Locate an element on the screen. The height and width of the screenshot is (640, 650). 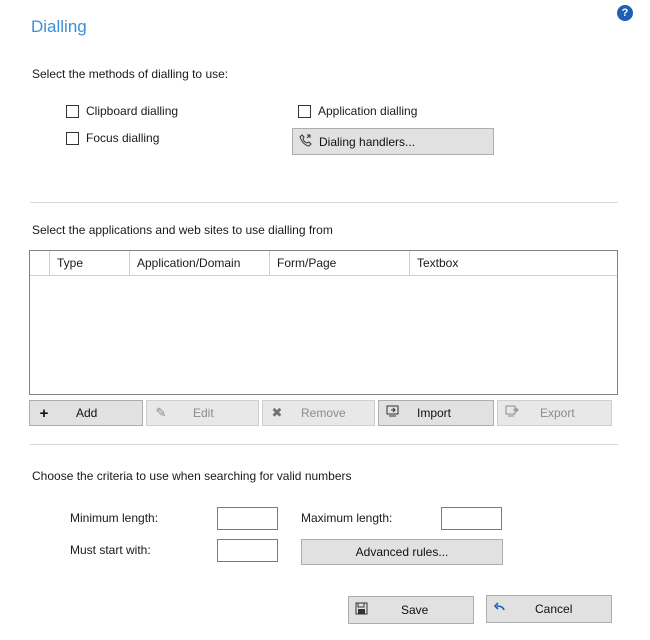
edit-button: ✎ Edit is located at coordinates (202, 413).